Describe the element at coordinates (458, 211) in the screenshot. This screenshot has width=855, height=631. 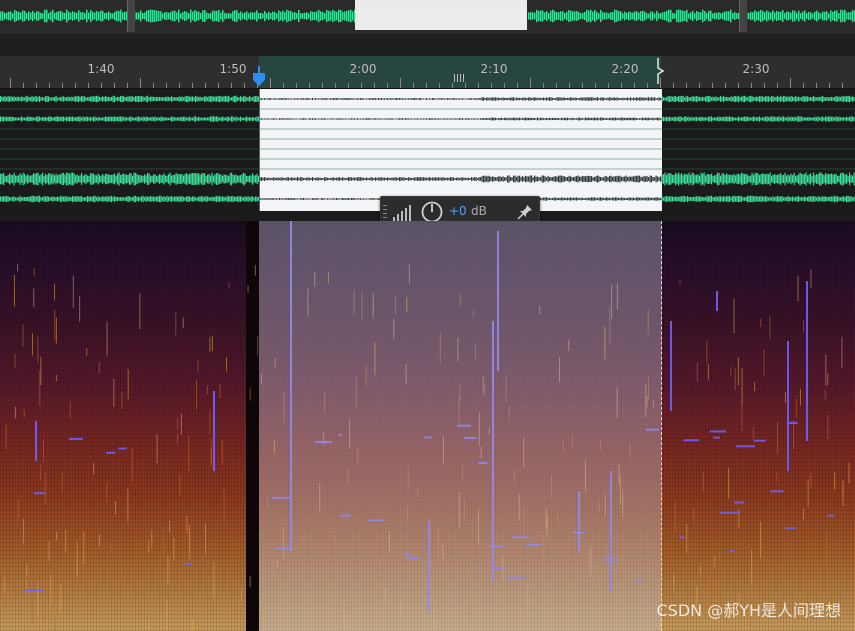
I see `gain-value: +0` at that location.